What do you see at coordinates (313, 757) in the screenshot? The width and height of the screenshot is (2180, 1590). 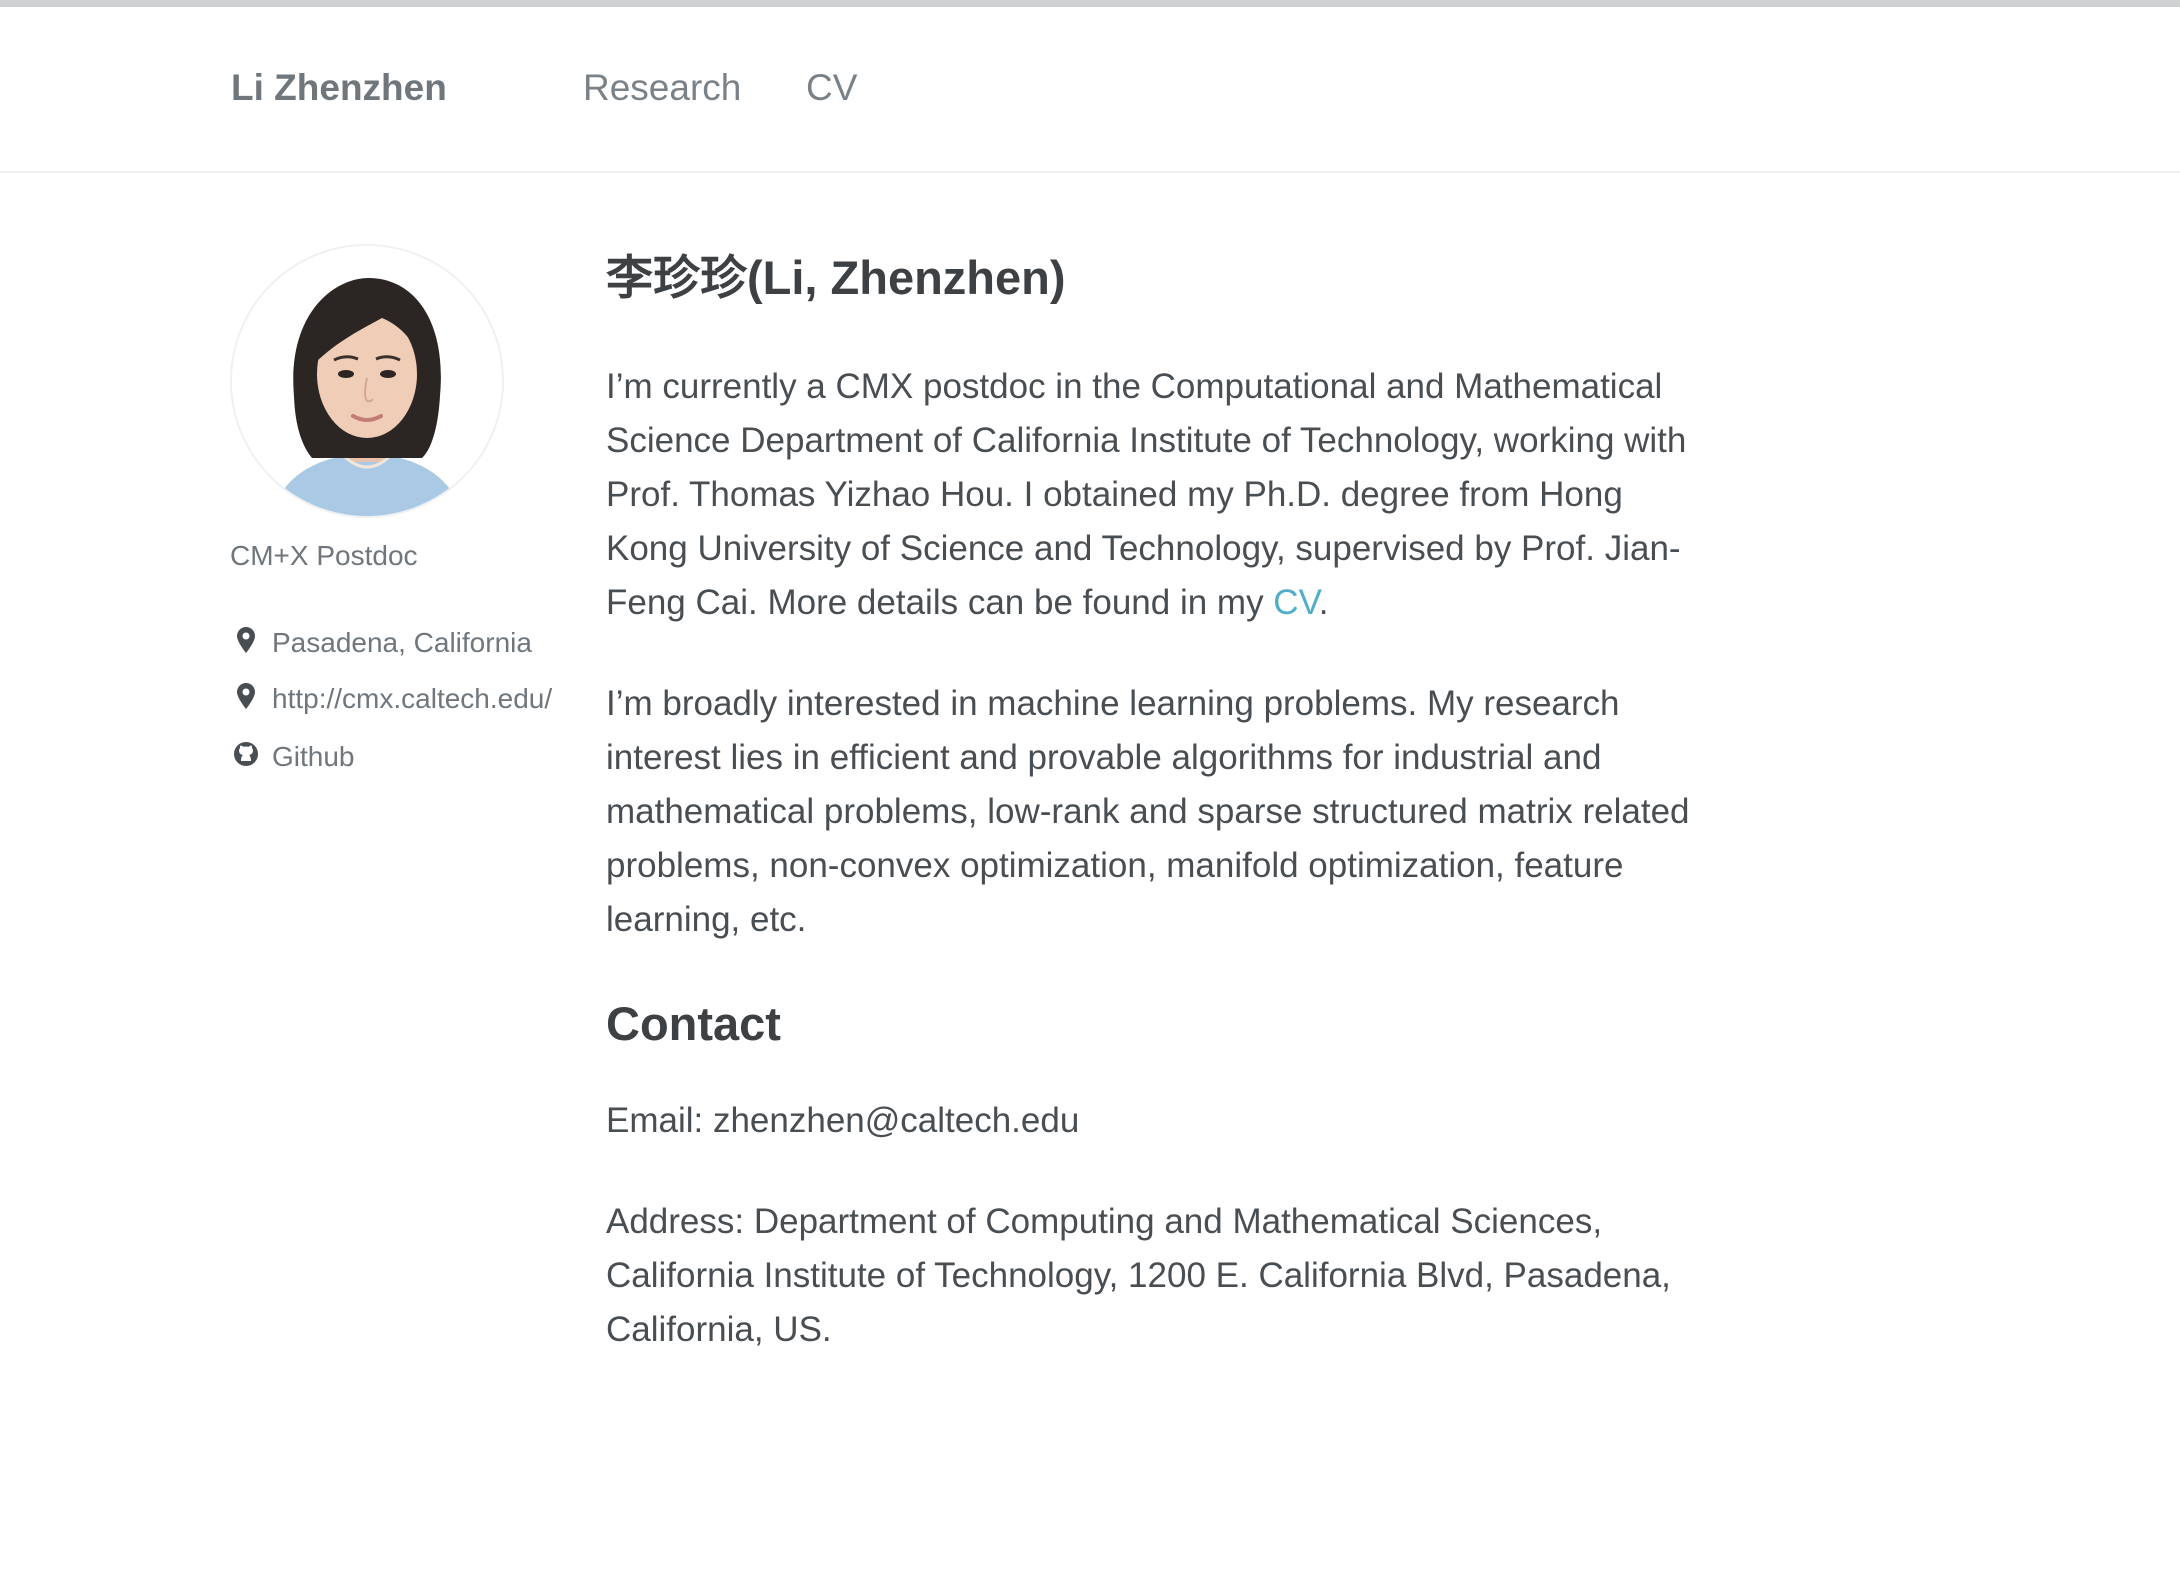 I see `author-github-link: Github` at bounding box center [313, 757].